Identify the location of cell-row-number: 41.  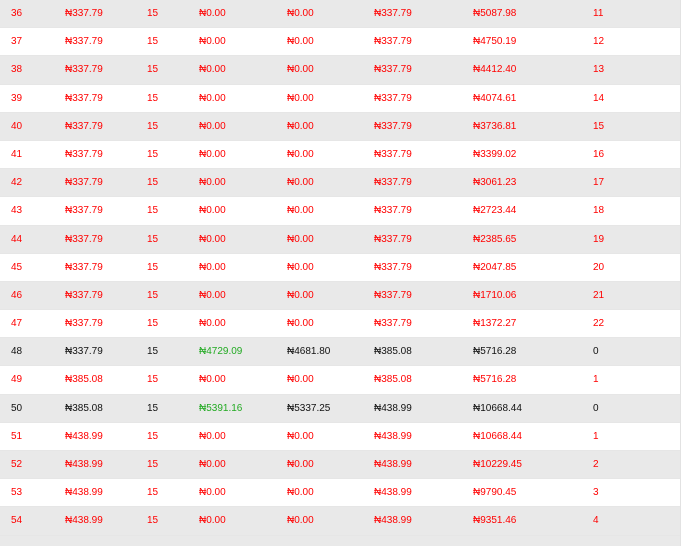
(17, 154).